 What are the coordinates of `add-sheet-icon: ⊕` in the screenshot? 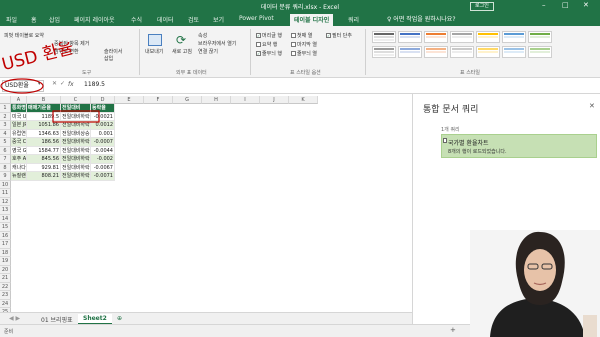 It's located at (119, 318).